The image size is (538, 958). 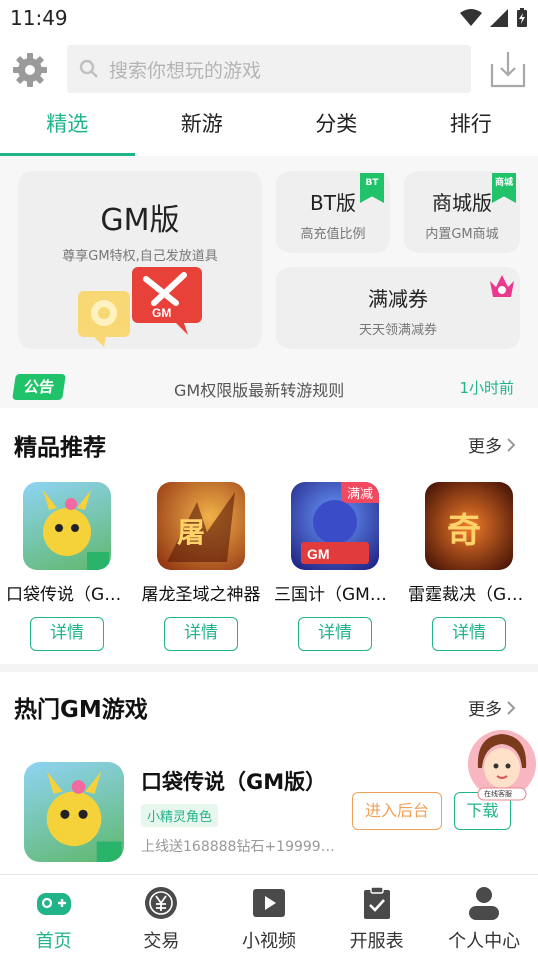 I want to click on nav-trade: 交易, so click(x=162, y=916).